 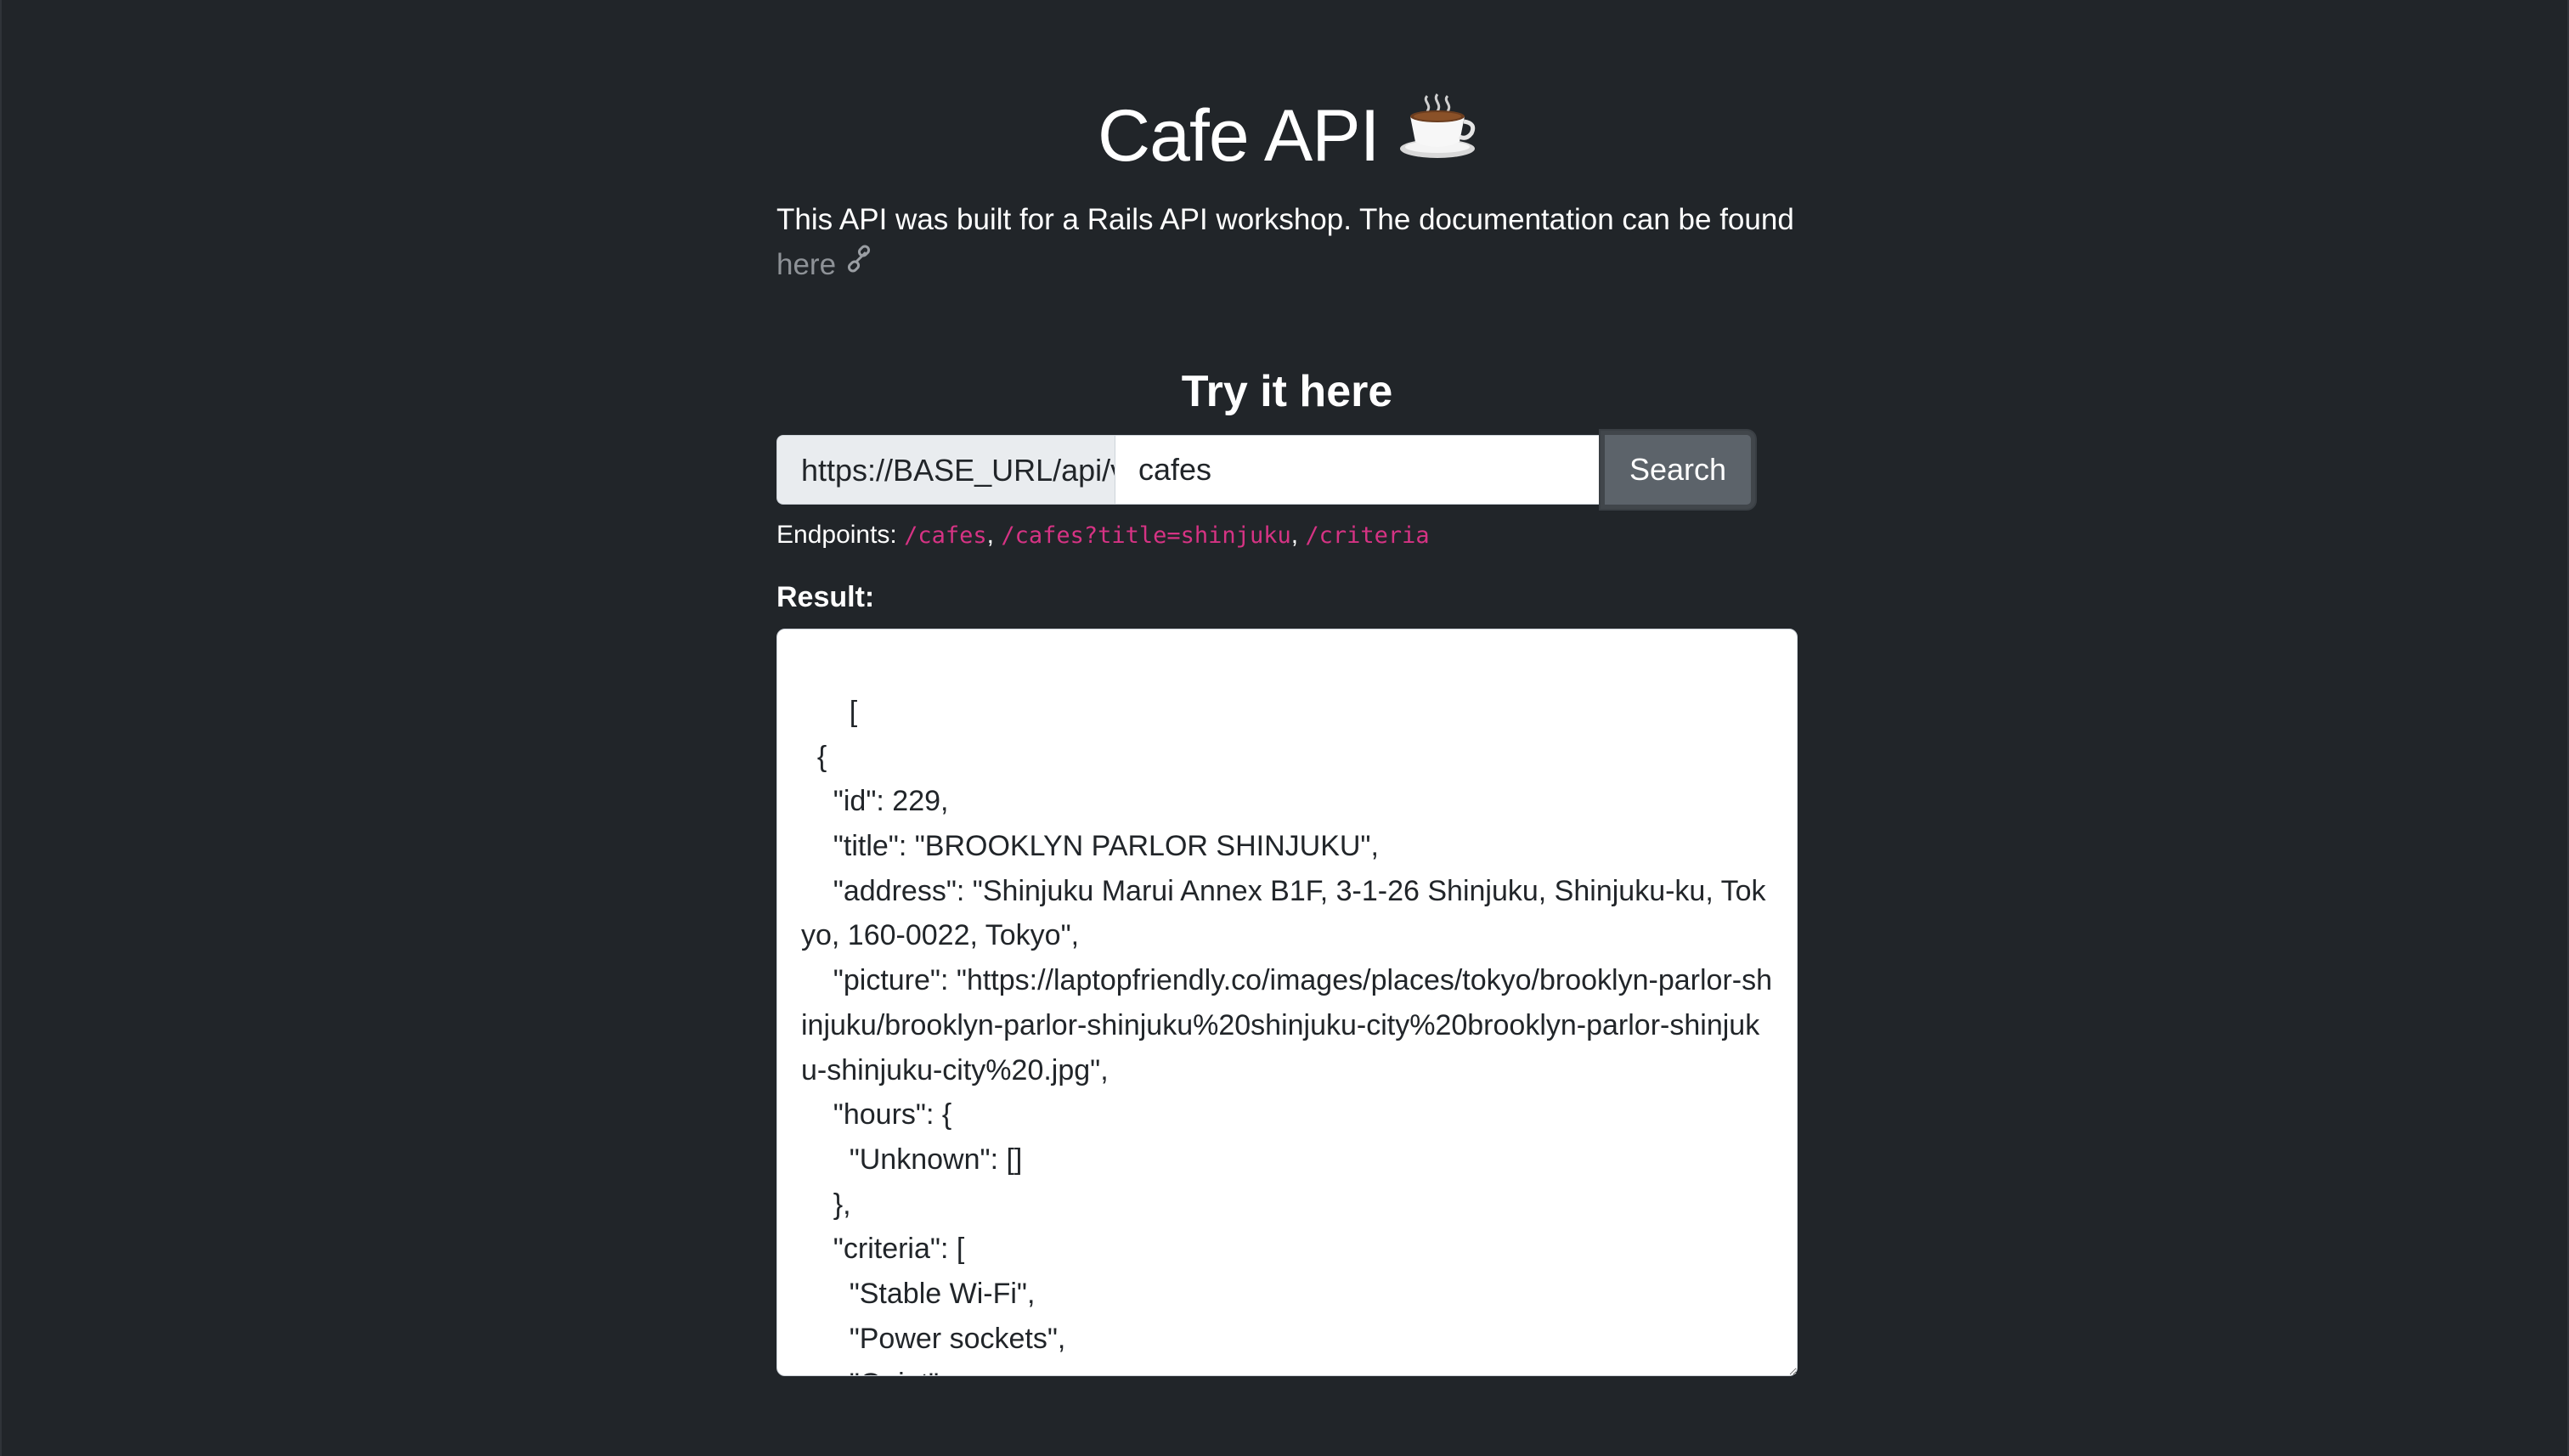 What do you see at coordinates (859, 263) in the screenshot?
I see `link-icon` at bounding box center [859, 263].